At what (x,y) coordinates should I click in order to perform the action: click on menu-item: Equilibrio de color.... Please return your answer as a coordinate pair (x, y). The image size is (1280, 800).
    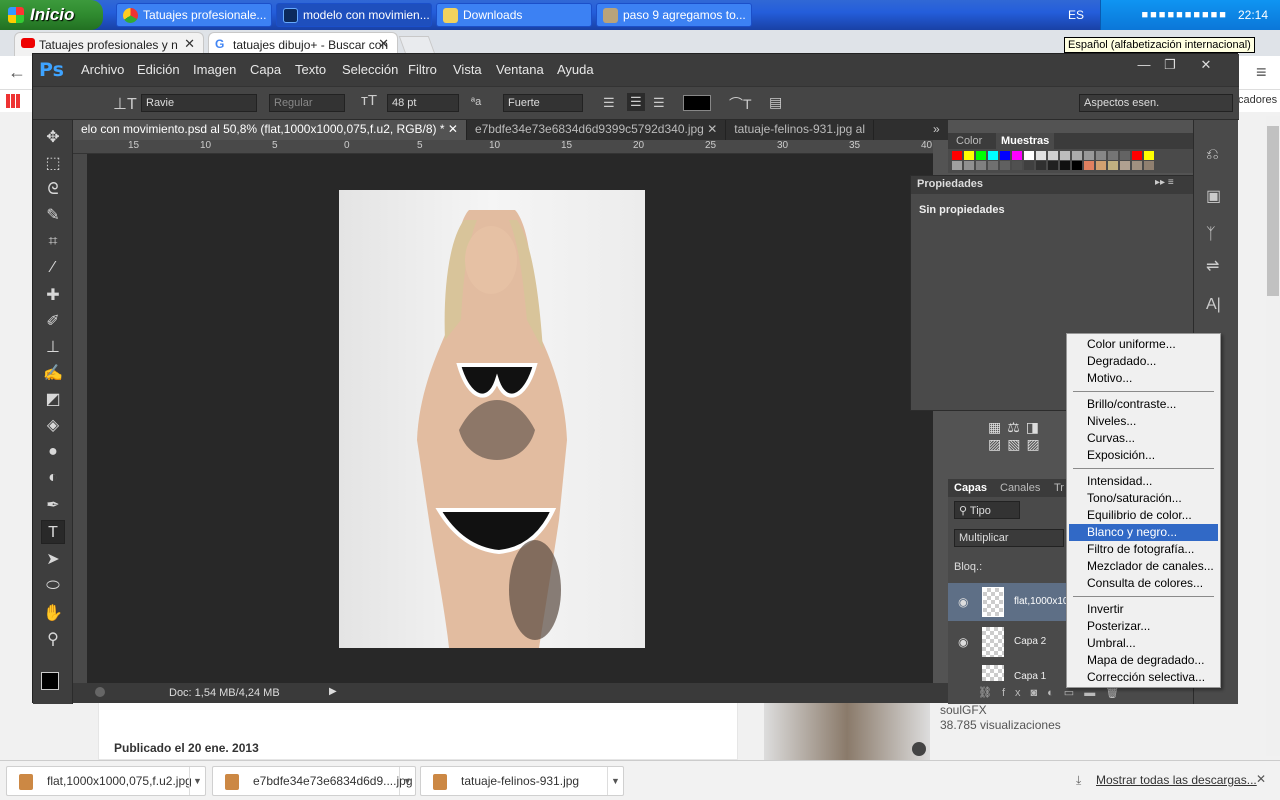
    Looking at the image, I should click on (1143, 515).